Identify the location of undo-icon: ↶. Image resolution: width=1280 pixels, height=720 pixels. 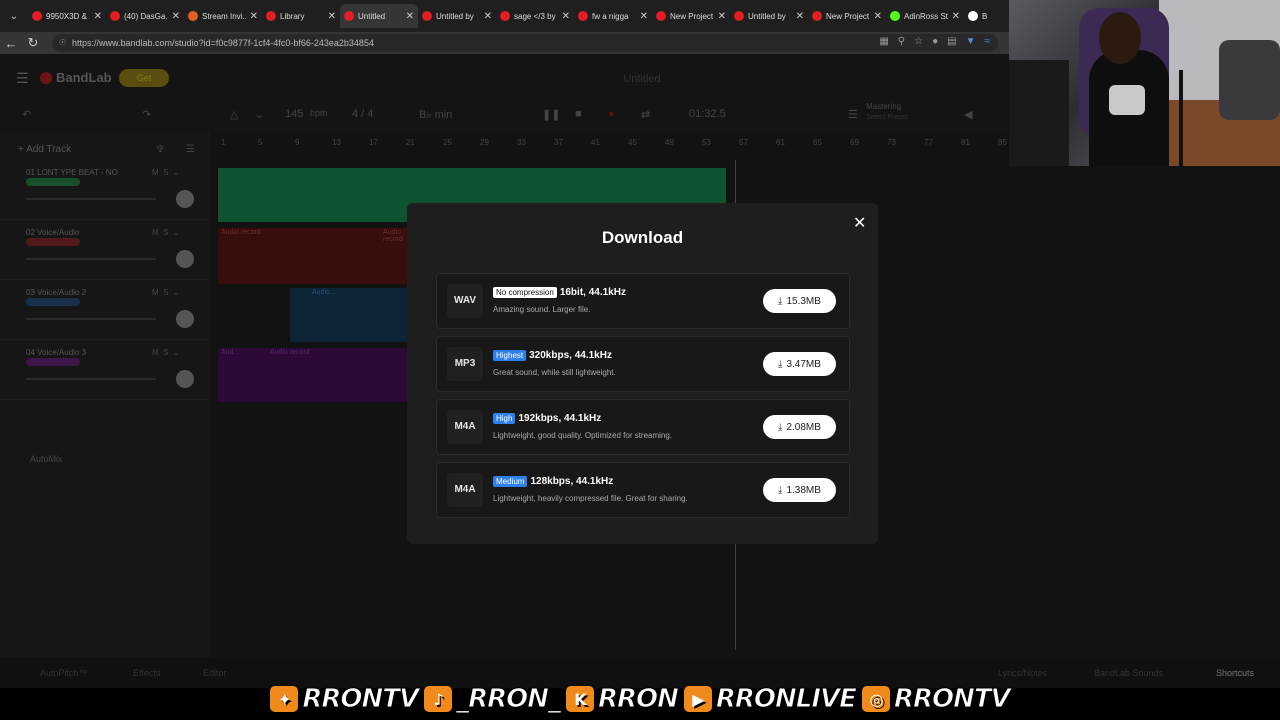
(26, 114).